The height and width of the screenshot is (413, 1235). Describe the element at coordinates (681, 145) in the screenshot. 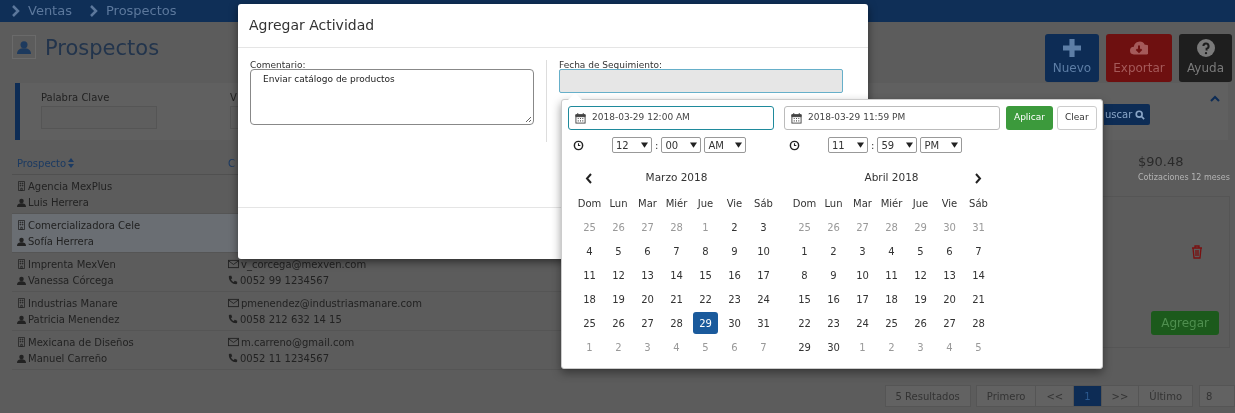

I see `time-select: 00` at that location.